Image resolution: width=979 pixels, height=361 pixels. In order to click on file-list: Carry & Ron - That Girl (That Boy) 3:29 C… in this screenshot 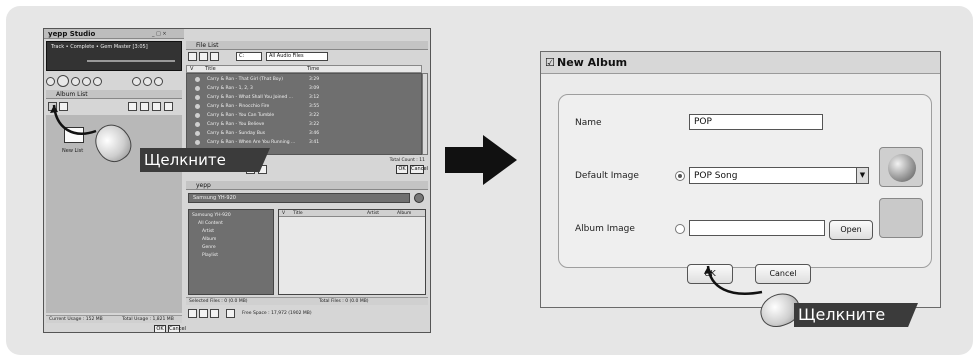, I will do `click(304, 114)`.